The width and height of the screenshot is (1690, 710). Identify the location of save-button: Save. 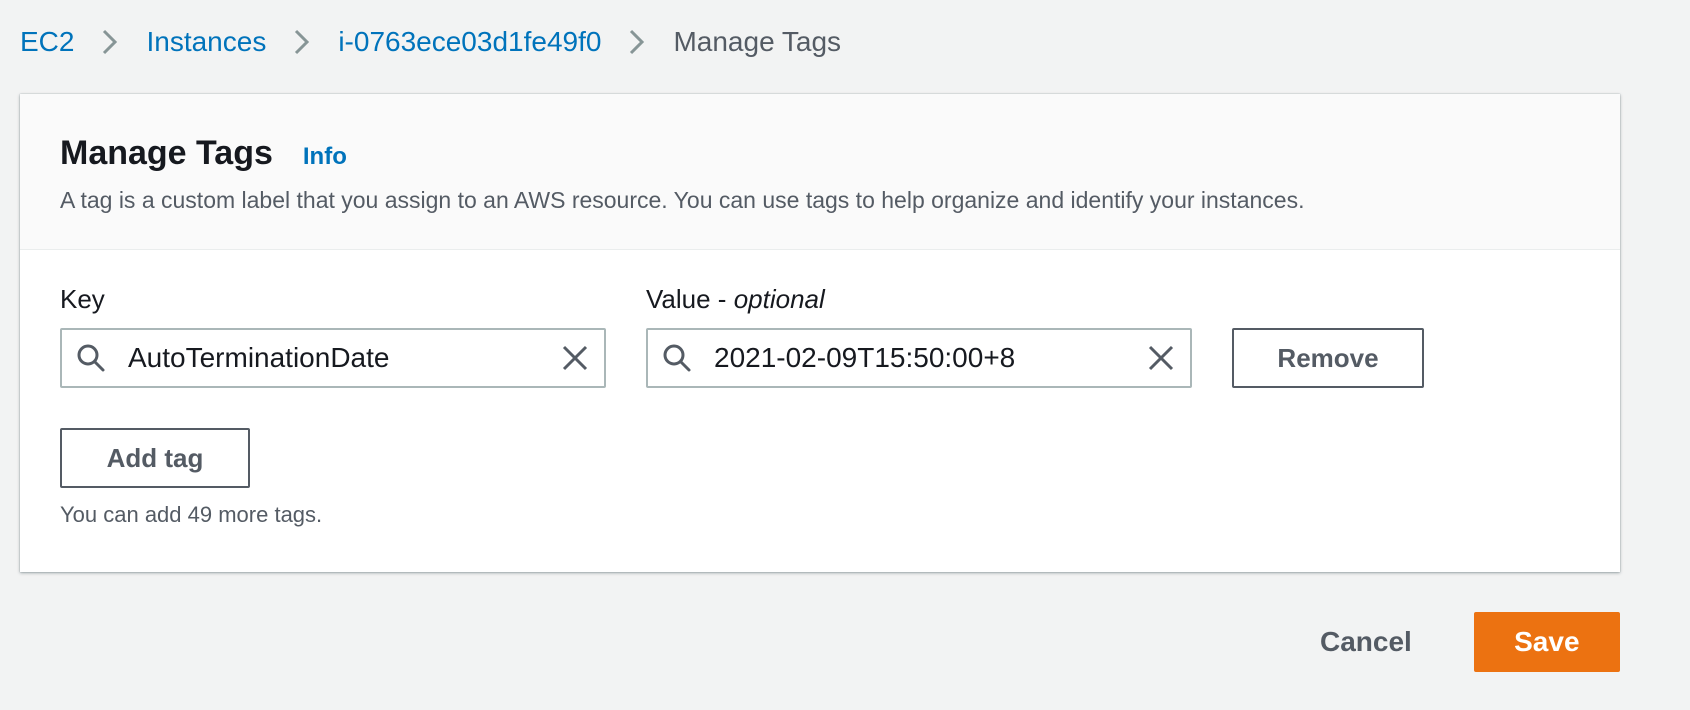
(1546, 642).